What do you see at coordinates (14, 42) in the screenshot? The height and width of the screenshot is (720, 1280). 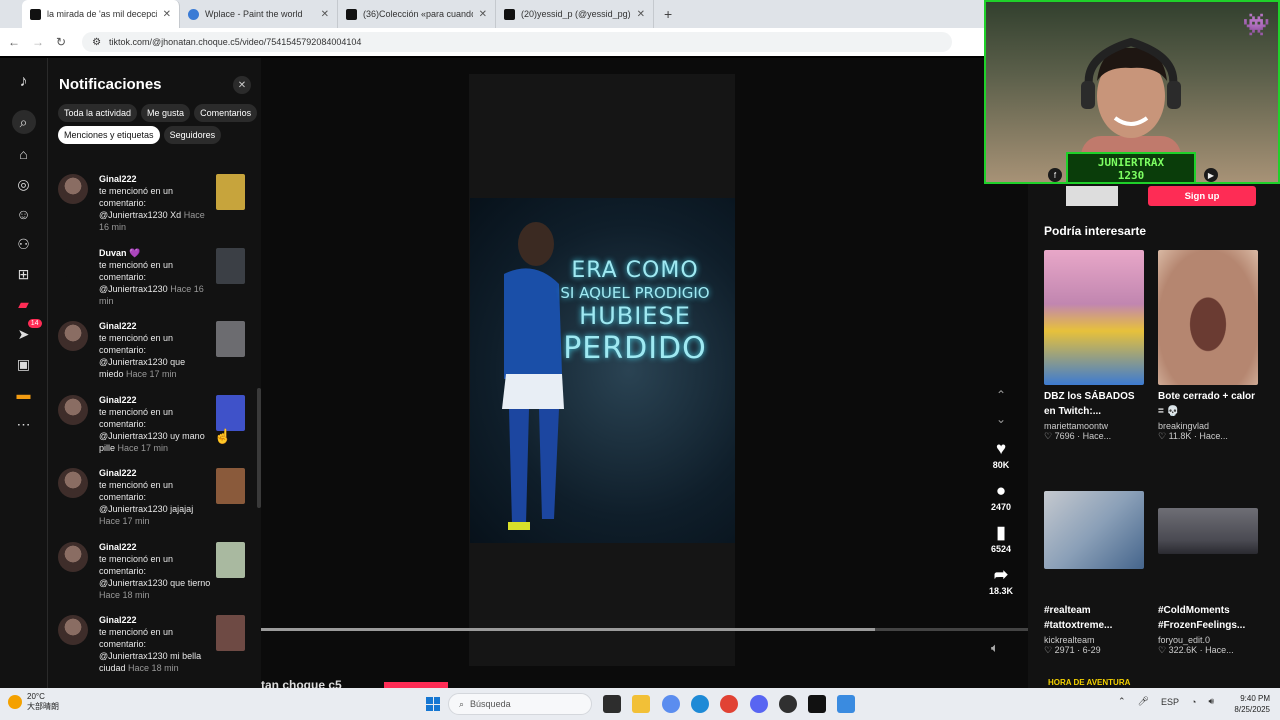 I see `back-arrow-icon: ←` at bounding box center [14, 42].